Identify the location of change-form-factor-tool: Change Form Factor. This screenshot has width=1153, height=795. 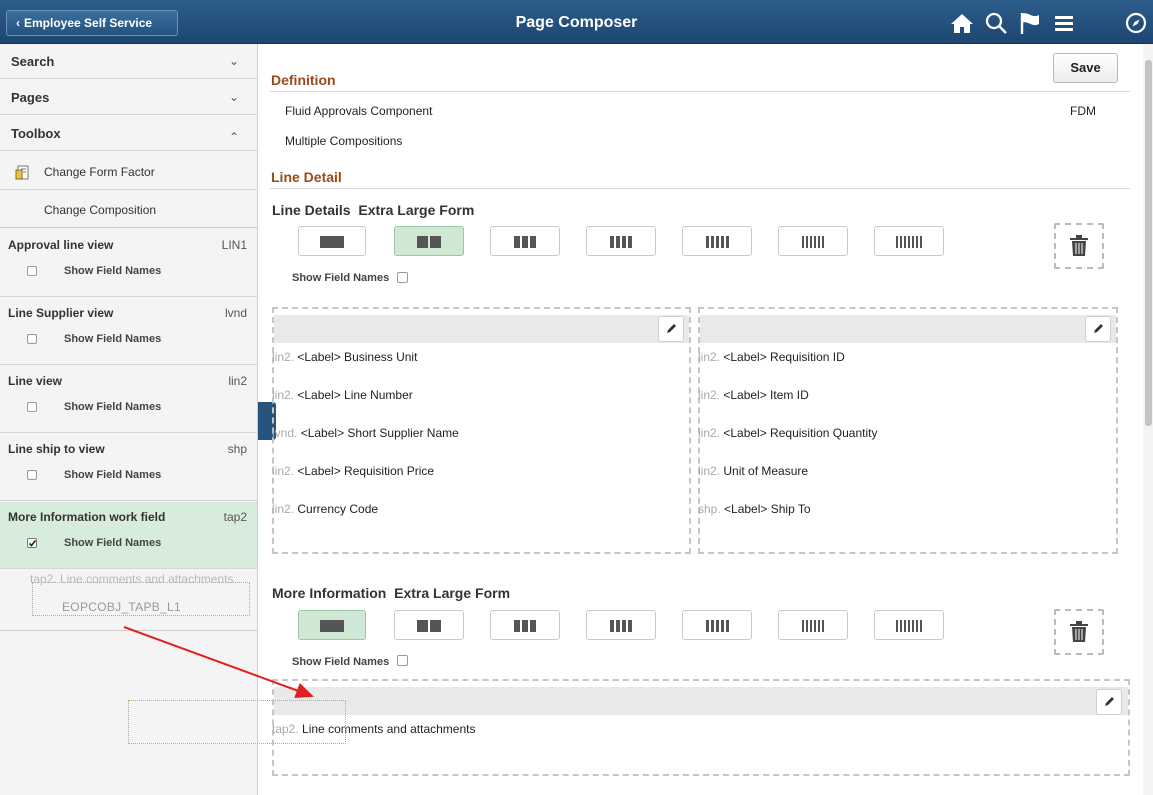
(128, 172).